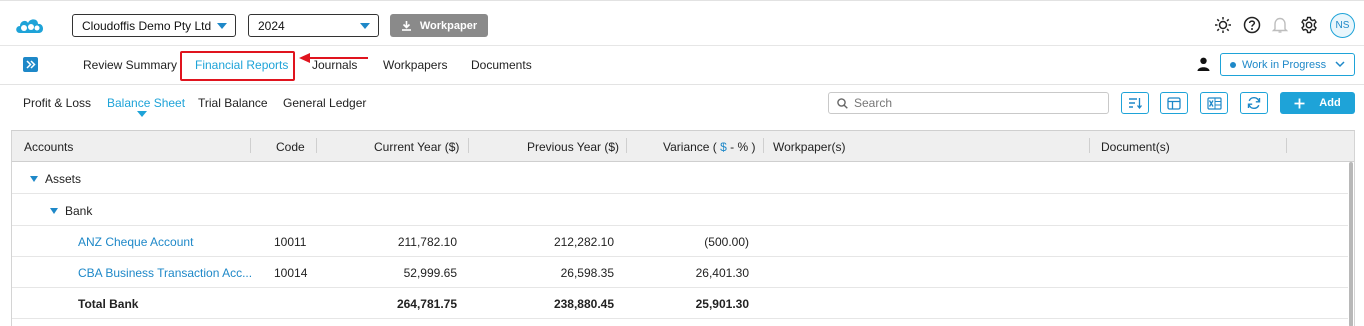  I want to click on sort-button, so click(1135, 103).